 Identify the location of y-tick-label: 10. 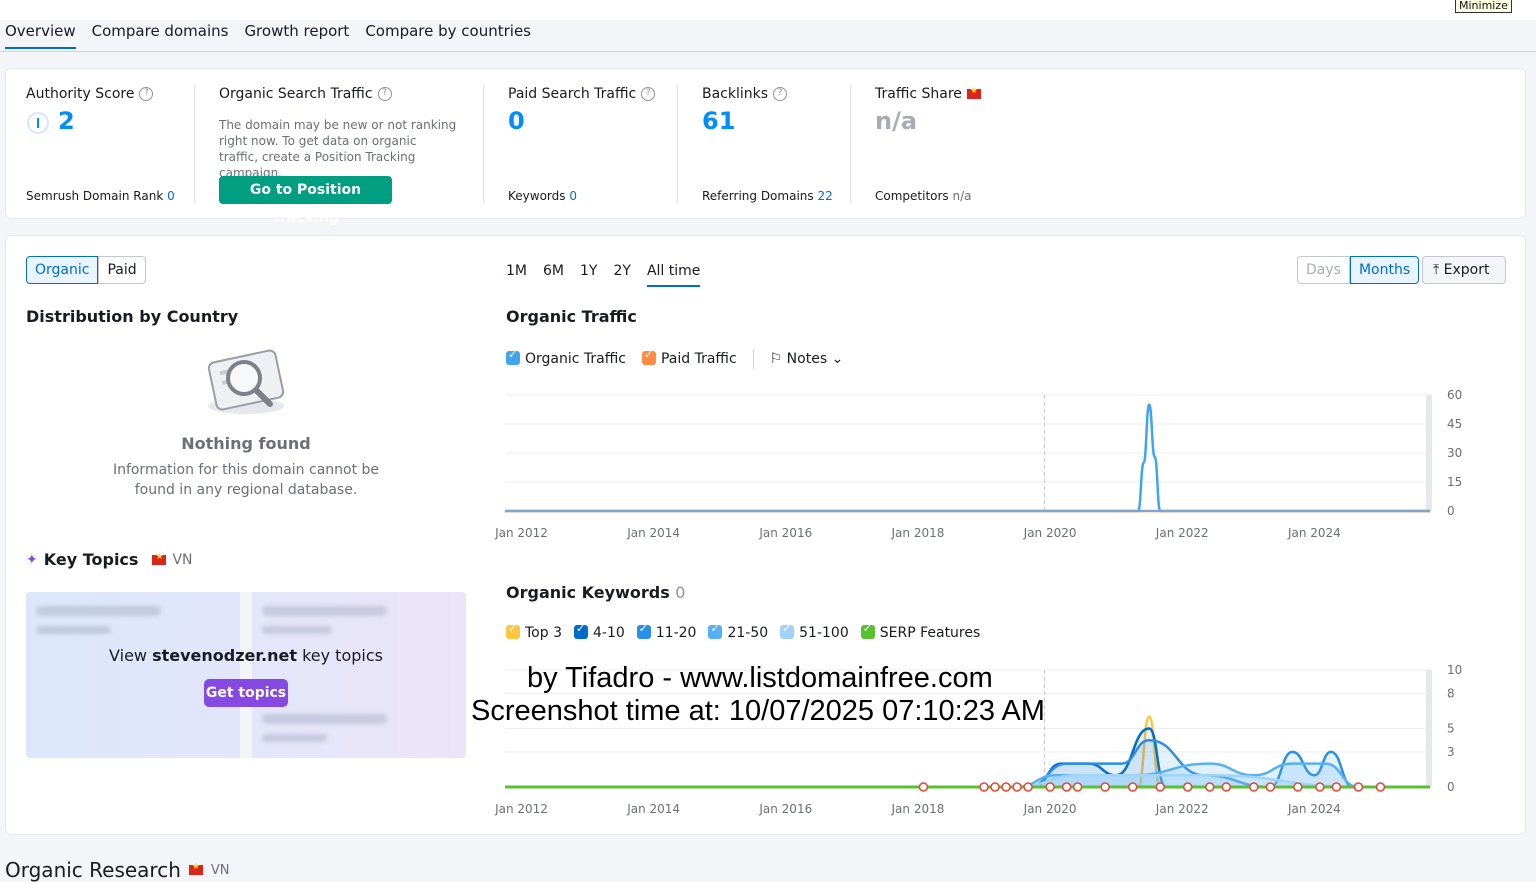
(1454, 670).